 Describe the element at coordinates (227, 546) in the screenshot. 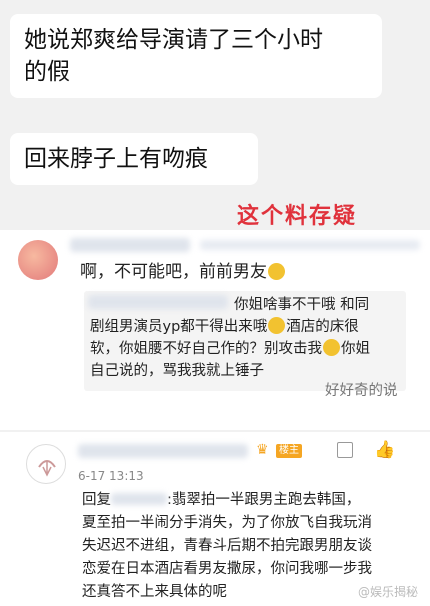

I see `comment-line-3: 失迟迟不进组，青春斗后期不拍完跟男朋友谈` at that location.